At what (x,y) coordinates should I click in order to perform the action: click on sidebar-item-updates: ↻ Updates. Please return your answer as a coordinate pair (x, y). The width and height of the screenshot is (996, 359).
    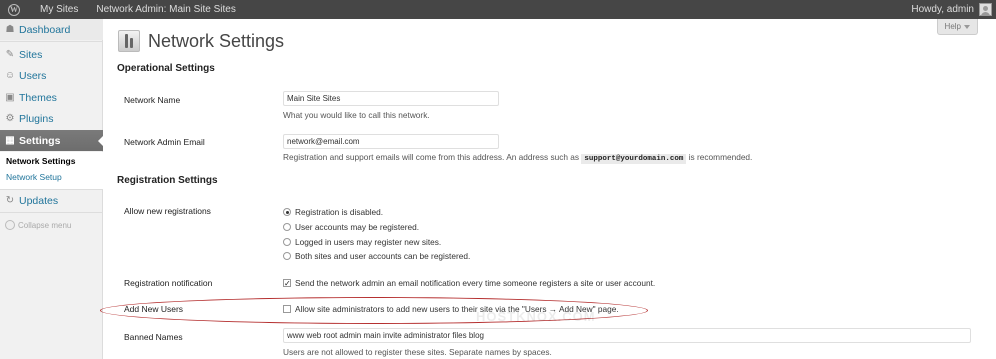
    Looking at the image, I should click on (51, 200).